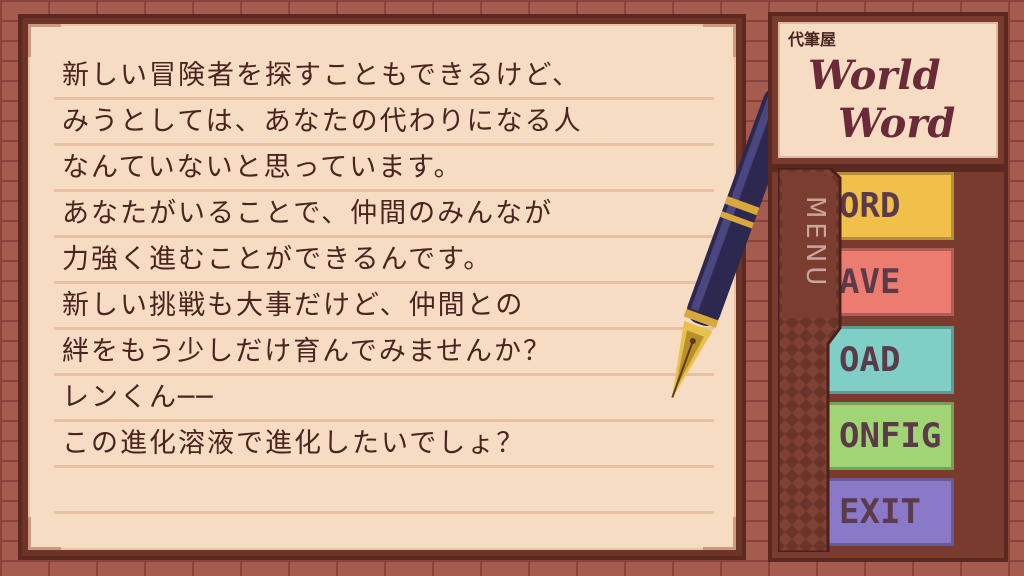 Image resolution: width=1024 pixels, height=576 pixels. Describe the element at coordinates (870, 206) in the screenshot. I see `record-label: ORD` at that location.